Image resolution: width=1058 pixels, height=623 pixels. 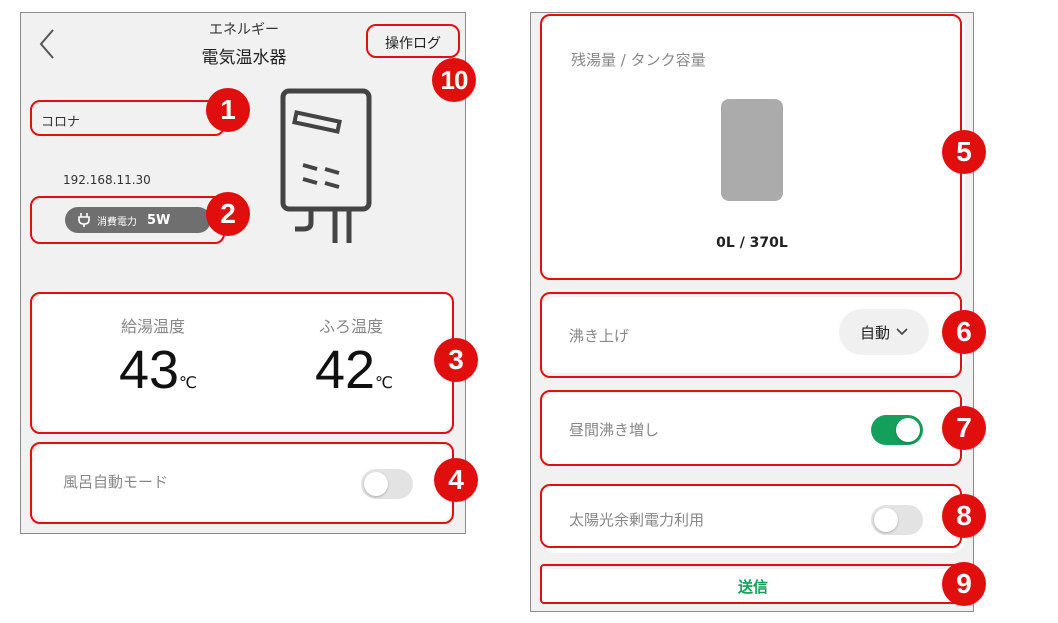 I want to click on header-category: エネルギー, so click(x=244, y=30).